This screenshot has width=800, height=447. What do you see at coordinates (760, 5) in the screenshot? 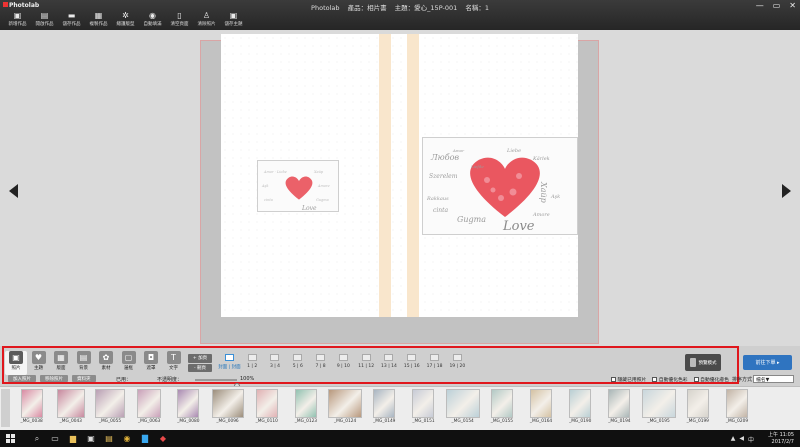
I see `minimize-icon: —` at bounding box center [760, 5].